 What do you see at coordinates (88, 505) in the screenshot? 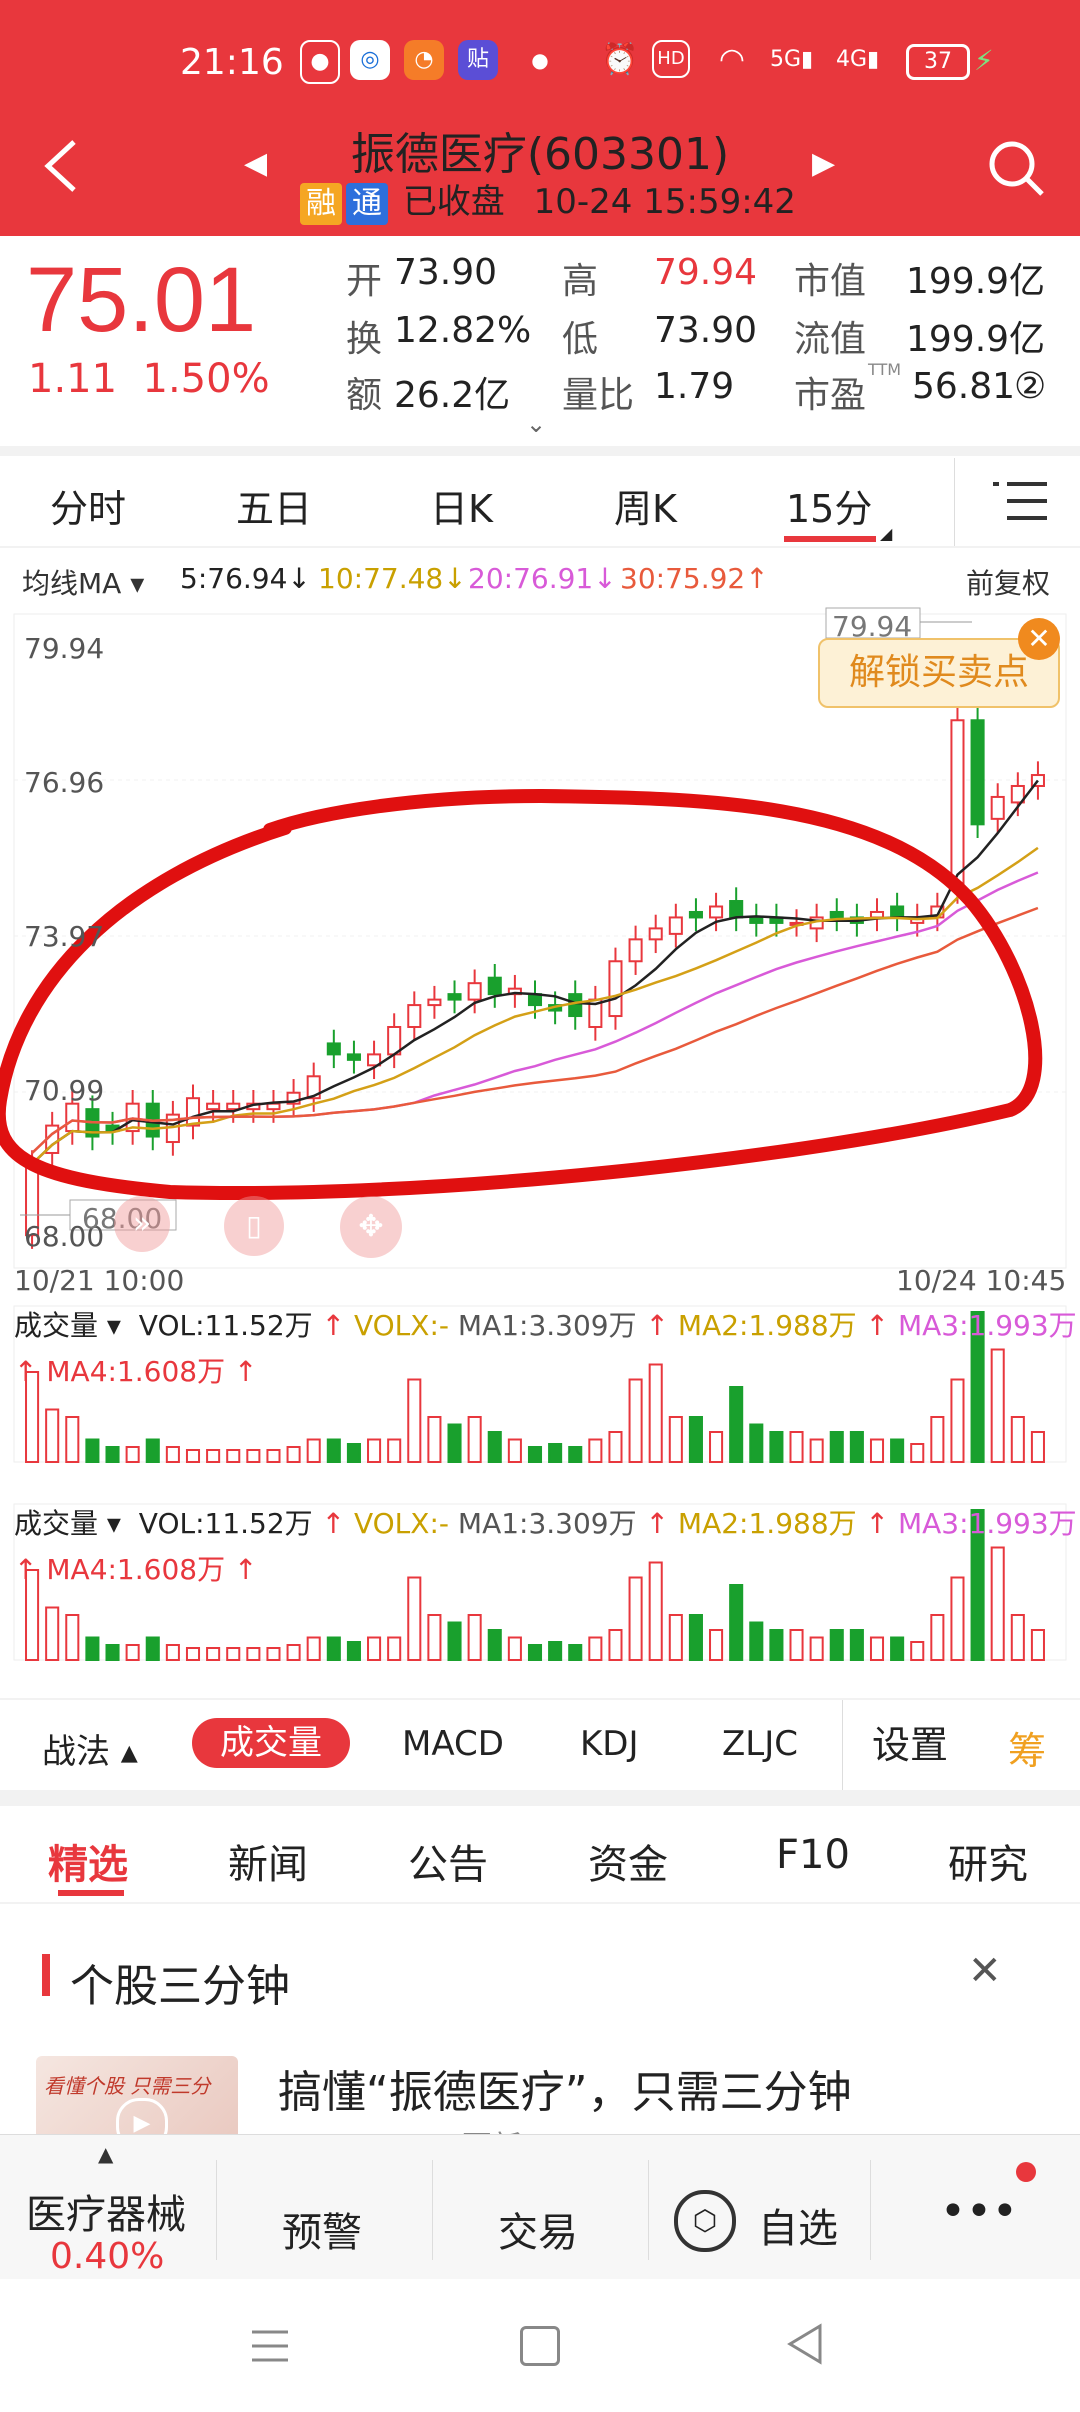
I see `tab-intraday: 分时` at bounding box center [88, 505].